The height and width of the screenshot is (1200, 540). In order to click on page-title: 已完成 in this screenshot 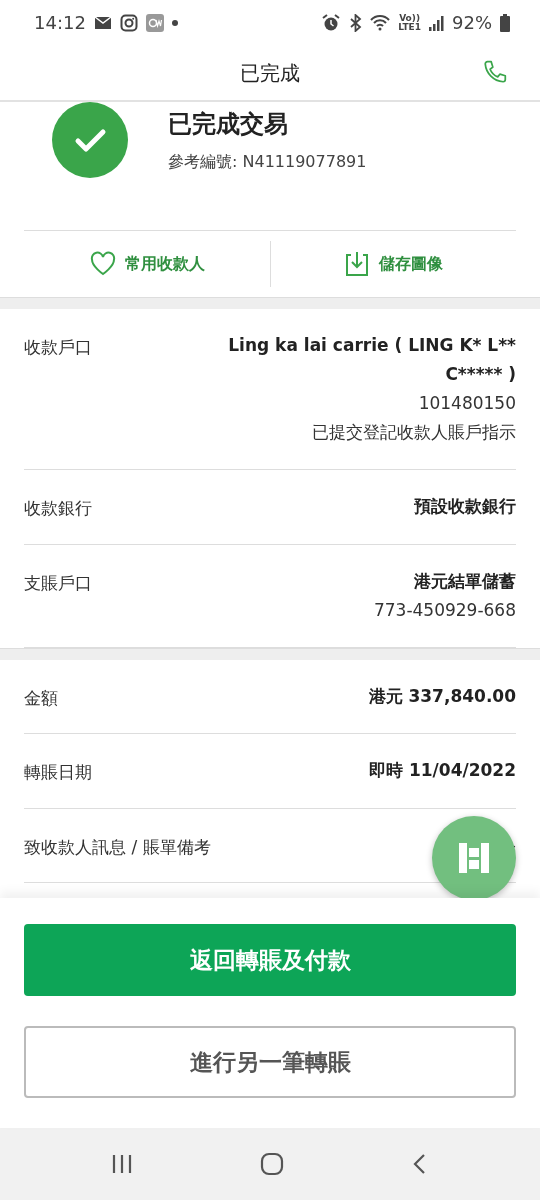, I will do `click(270, 73)`.